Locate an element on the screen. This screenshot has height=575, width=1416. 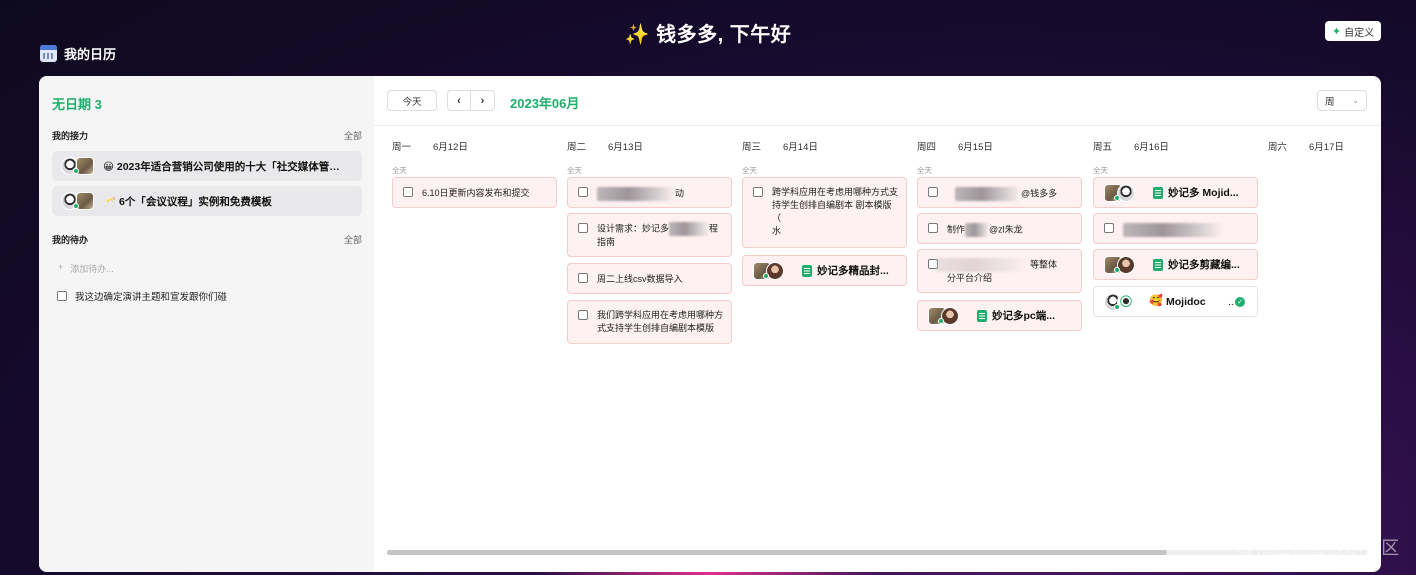
view-select-value: 周 is located at coordinates (1330, 102).